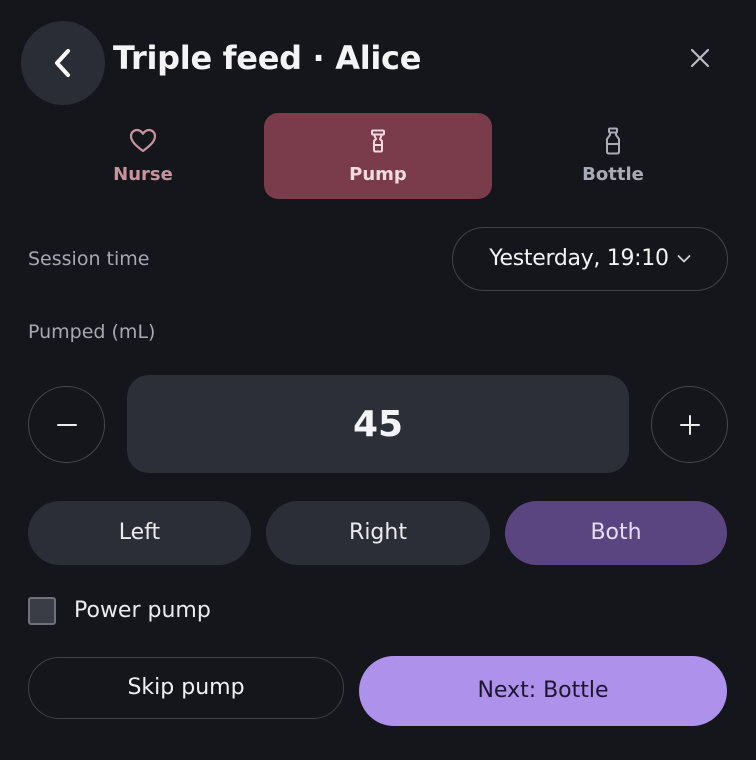  Describe the element at coordinates (143, 174) in the screenshot. I see `tab-nurse-label: Nurse` at that location.